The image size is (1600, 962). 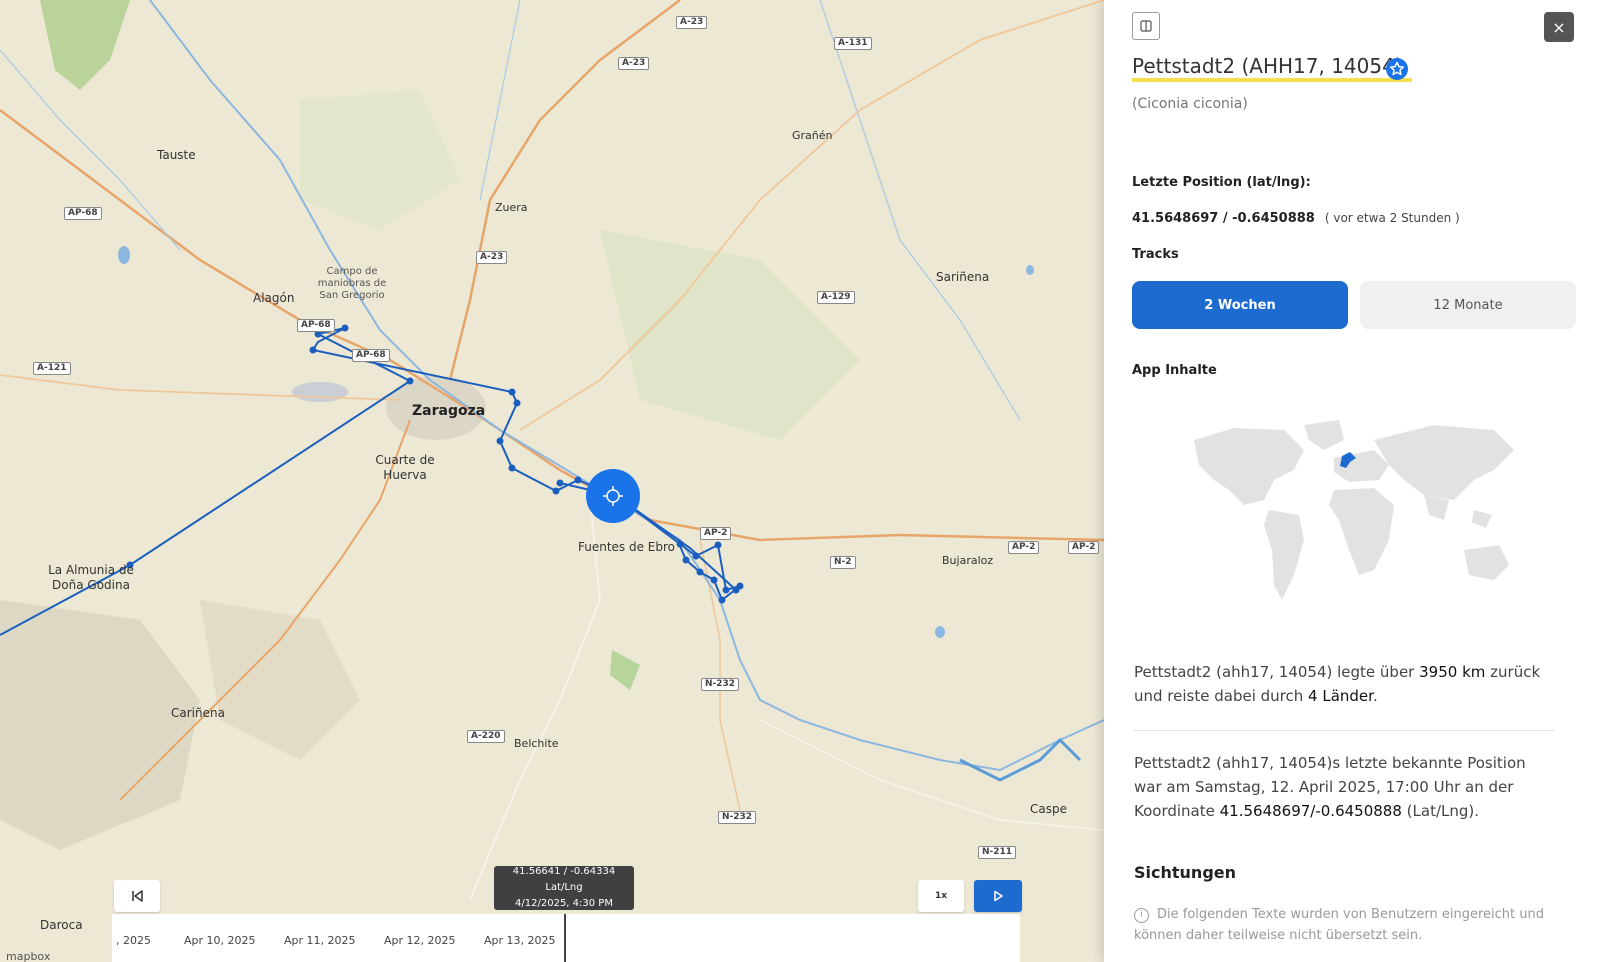 I want to click on place-label-tauste: Tauste, so click(x=176, y=155).